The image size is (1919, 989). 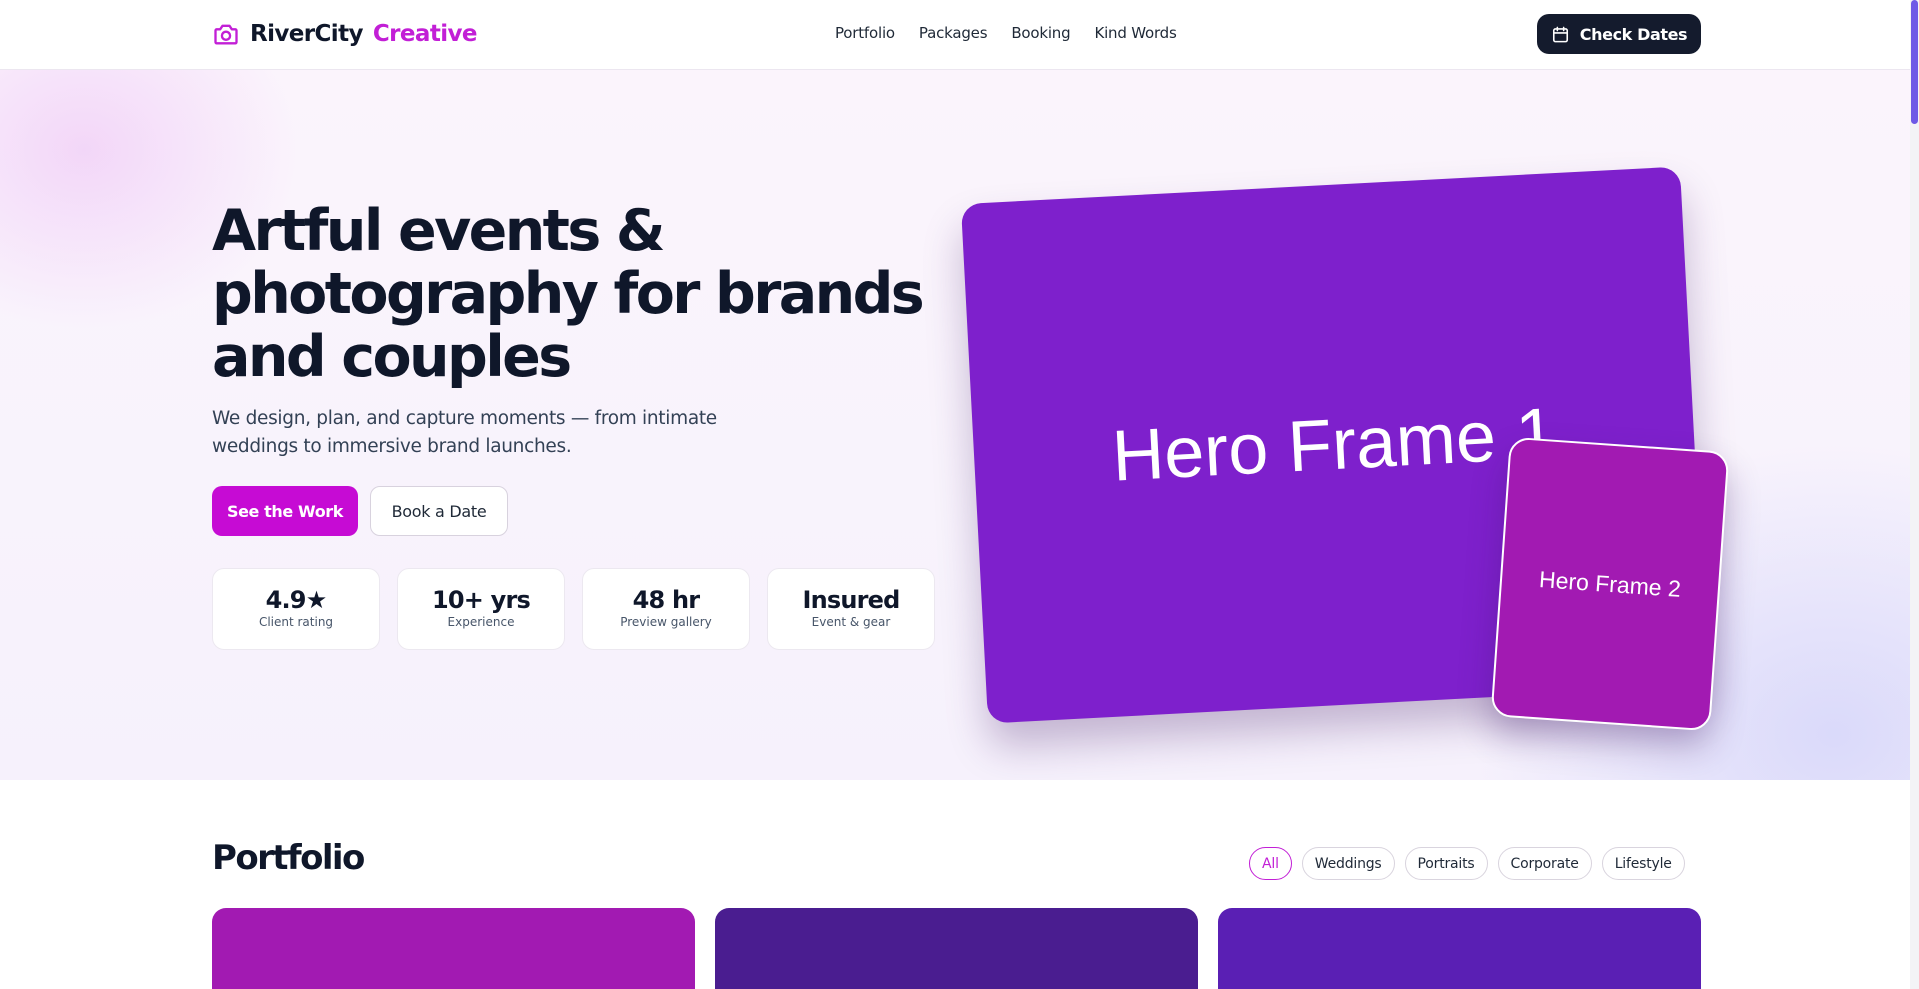 I want to click on hero-title-line: photography for brands, so click(x=568, y=294).